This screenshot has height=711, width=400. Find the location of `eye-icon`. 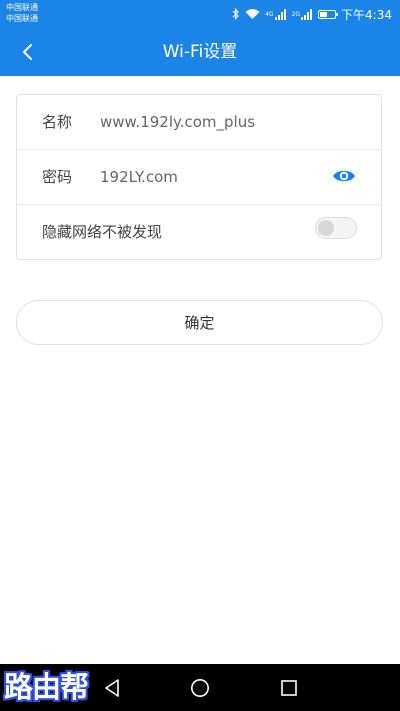

eye-icon is located at coordinates (344, 176).